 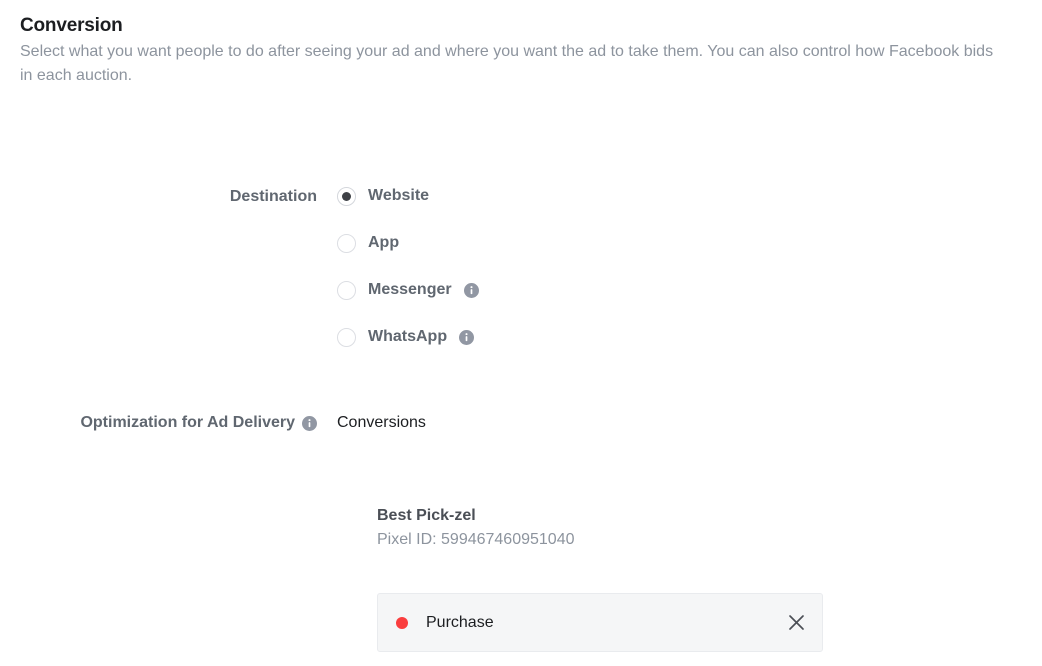 I want to click on pixel-id: Pixel ID: 599467460951040, so click(x=476, y=539).